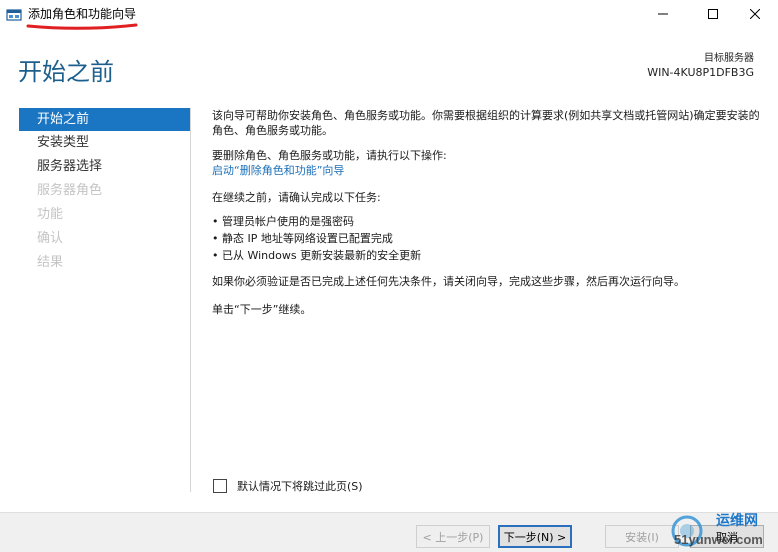 The image size is (778, 552). What do you see at coordinates (488, 163) in the screenshot?
I see `remove-instructions: 要删除角色、角色服务或功能，请执行以下操作: 启动“删除角色和功能”向导` at bounding box center [488, 163].